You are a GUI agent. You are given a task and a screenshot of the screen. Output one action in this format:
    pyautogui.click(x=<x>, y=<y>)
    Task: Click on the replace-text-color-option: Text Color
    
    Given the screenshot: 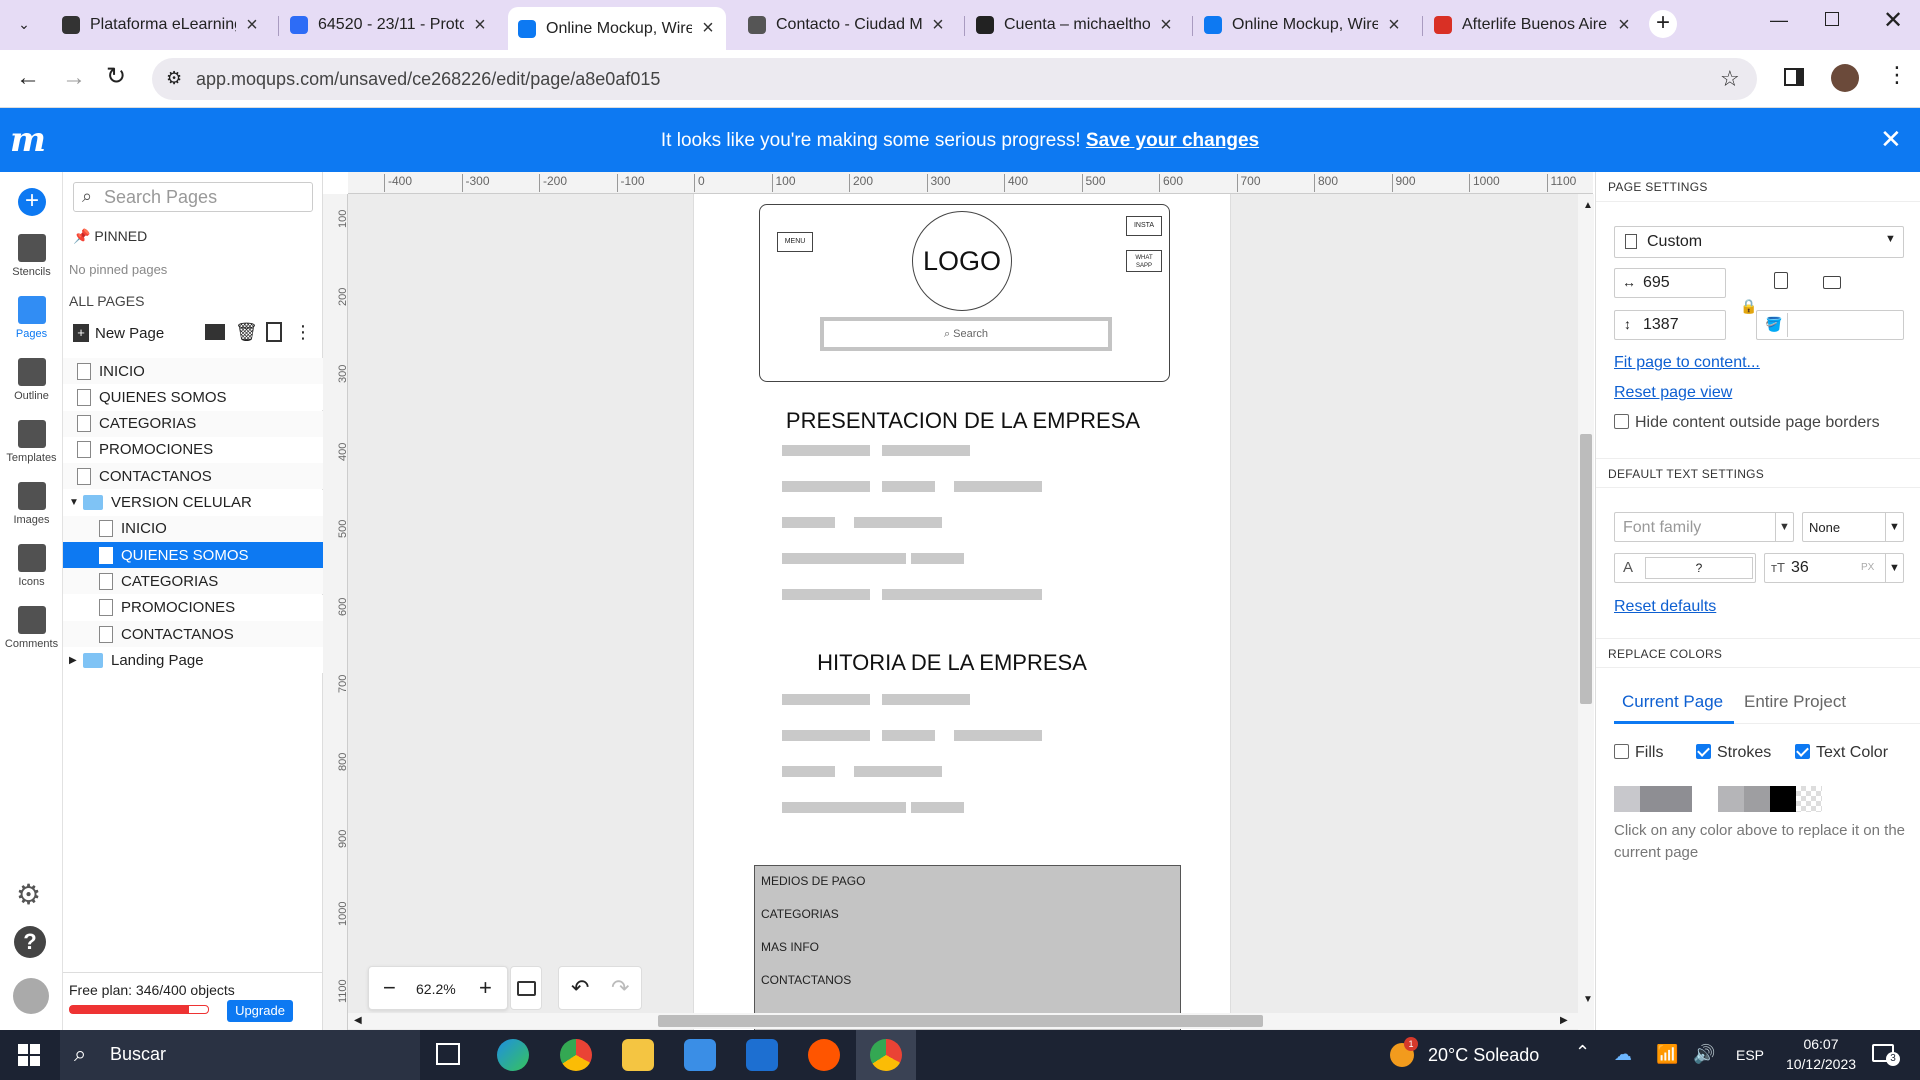 What is the action you would take?
    pyautogui.click(x=1841, y=753)
    